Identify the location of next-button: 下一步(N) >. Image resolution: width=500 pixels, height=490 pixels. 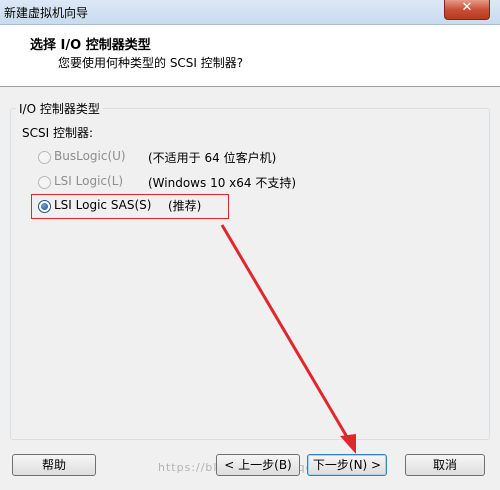
(347, 465).